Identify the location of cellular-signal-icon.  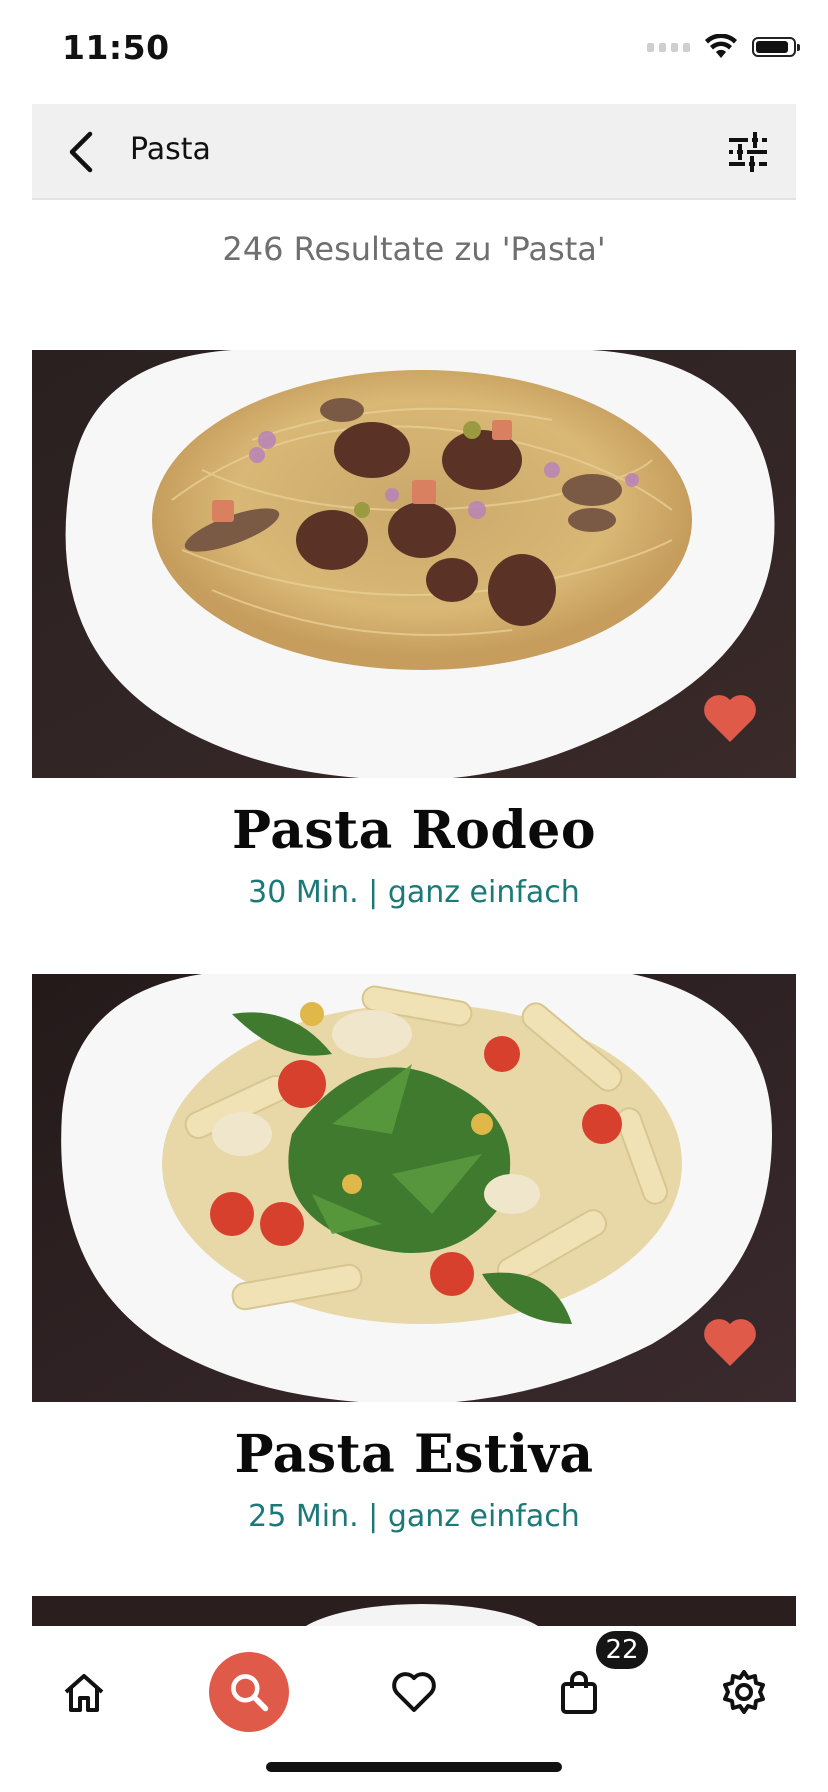
(668, 47).